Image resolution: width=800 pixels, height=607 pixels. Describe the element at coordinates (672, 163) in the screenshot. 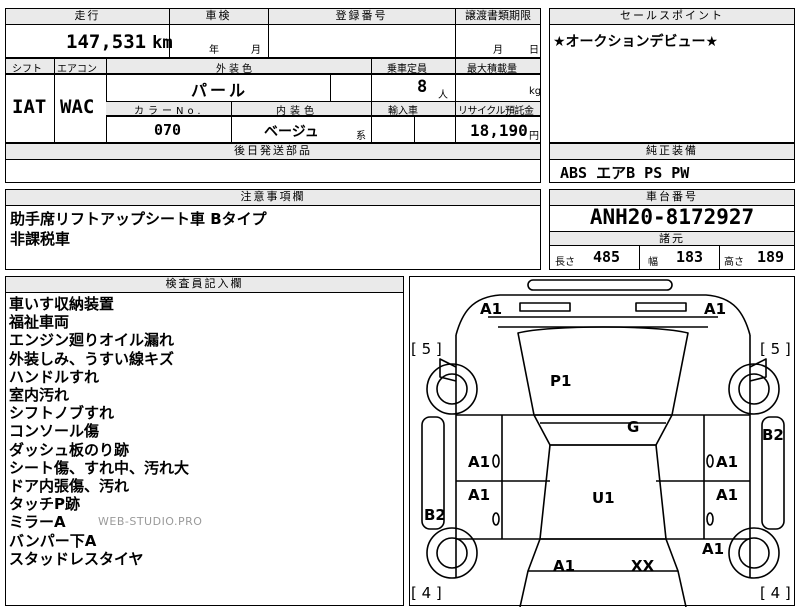

I see `equipment-box: 純正装備 ABS エアB PS PW` at that location.